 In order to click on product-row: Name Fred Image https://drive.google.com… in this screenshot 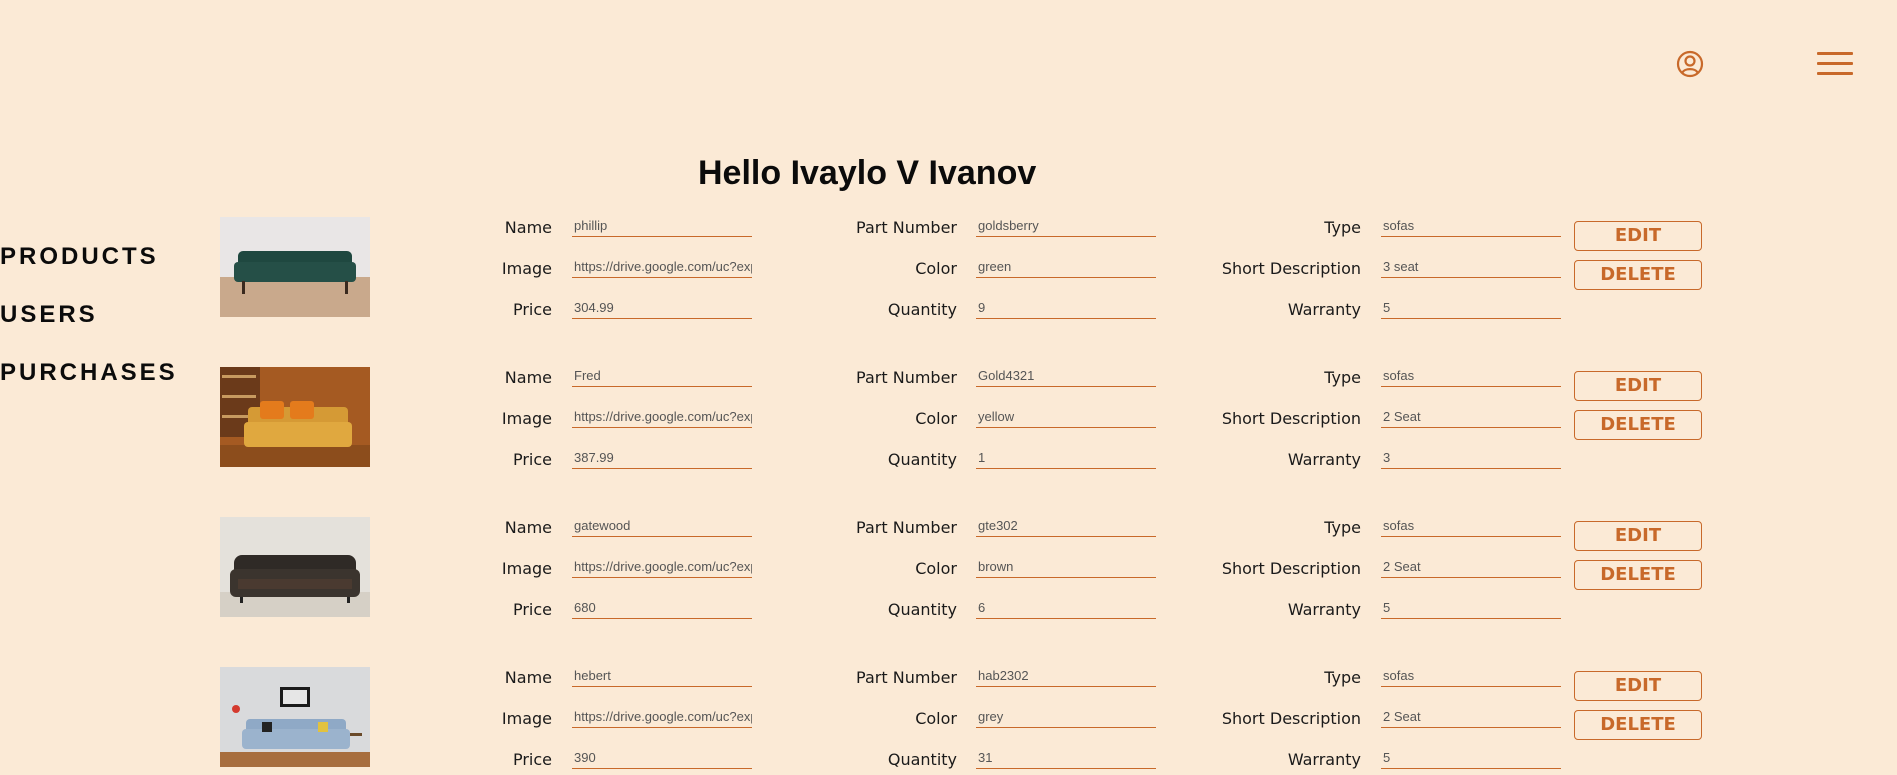, I will do `click(948, 418)`.